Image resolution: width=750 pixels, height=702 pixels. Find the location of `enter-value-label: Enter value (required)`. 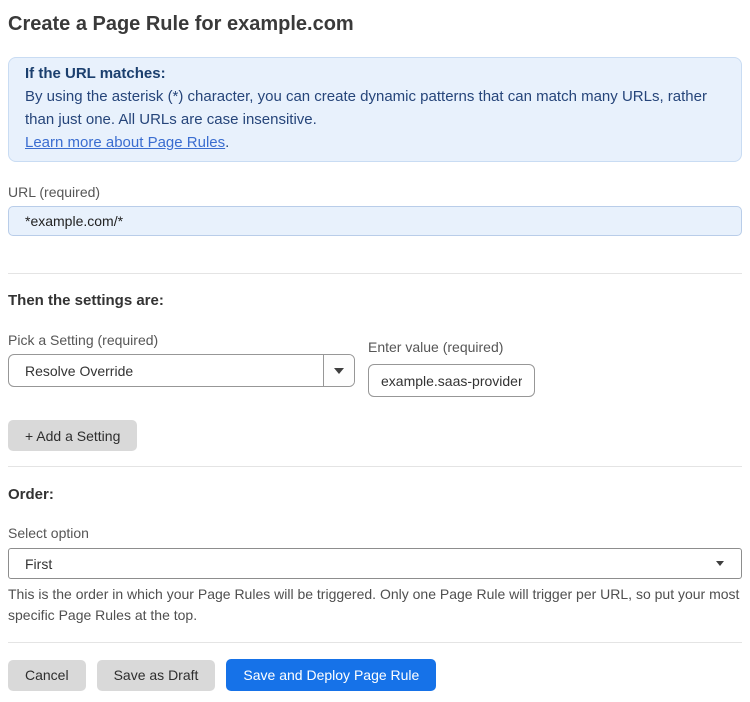

enter-value-label: Enter value (required) is located at coordinates (436, 347).